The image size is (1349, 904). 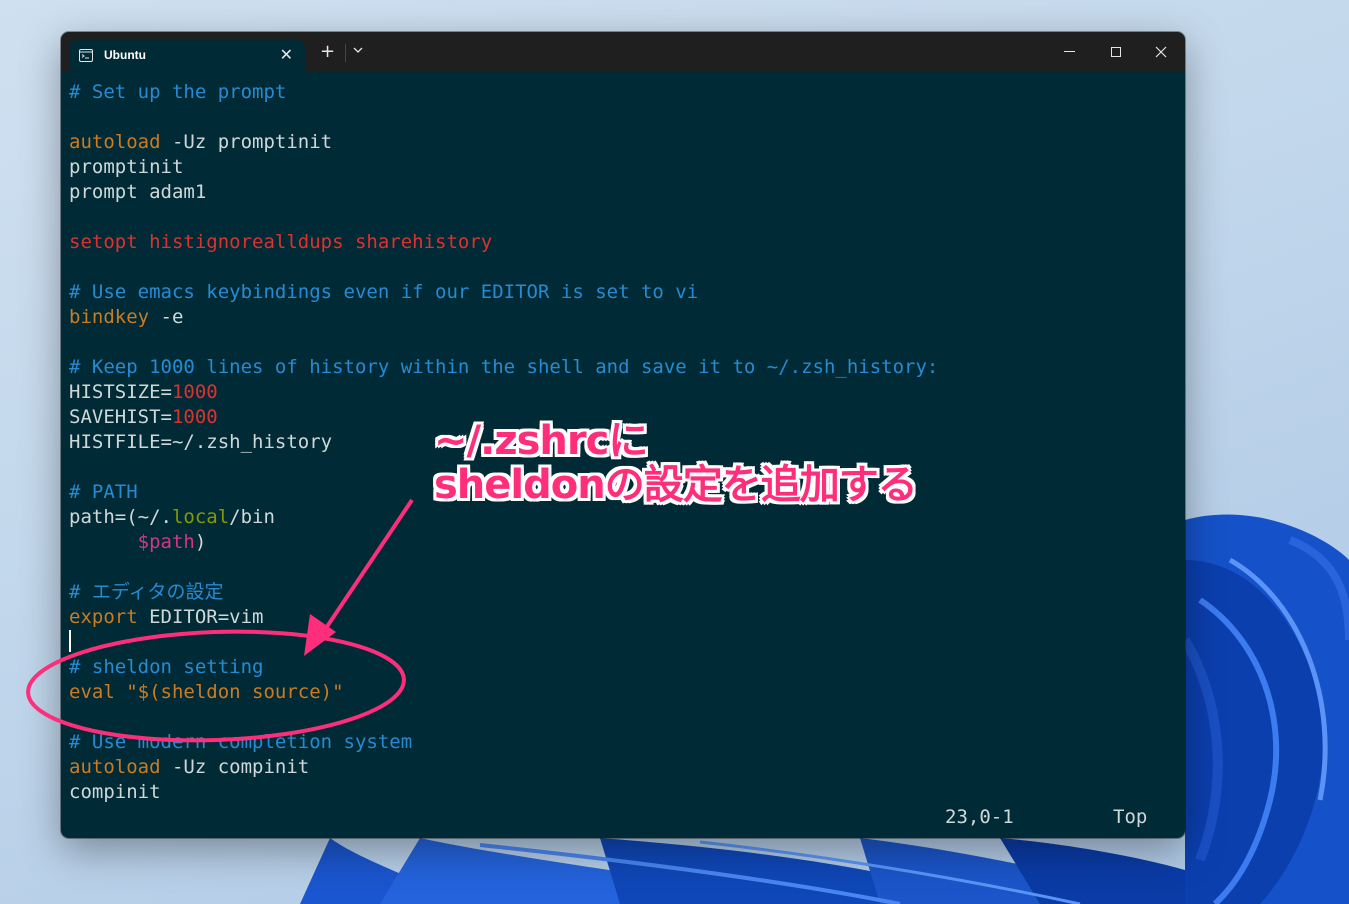 I want to click on close-icon, so click(x=1161, y=52).